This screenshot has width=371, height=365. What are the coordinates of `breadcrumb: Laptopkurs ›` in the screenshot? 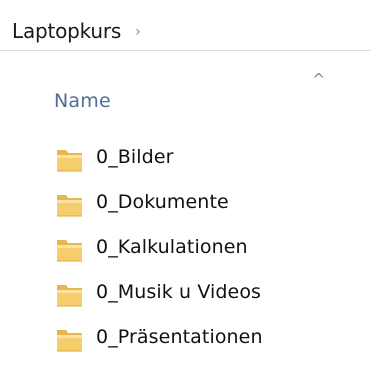 It's located at (75, 31).